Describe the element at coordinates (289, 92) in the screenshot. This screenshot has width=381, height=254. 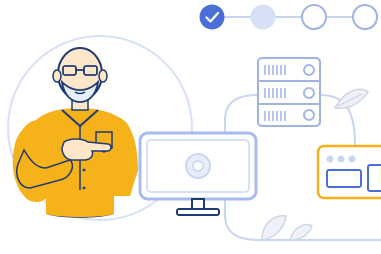
I see `server-stack-icon` at that location.